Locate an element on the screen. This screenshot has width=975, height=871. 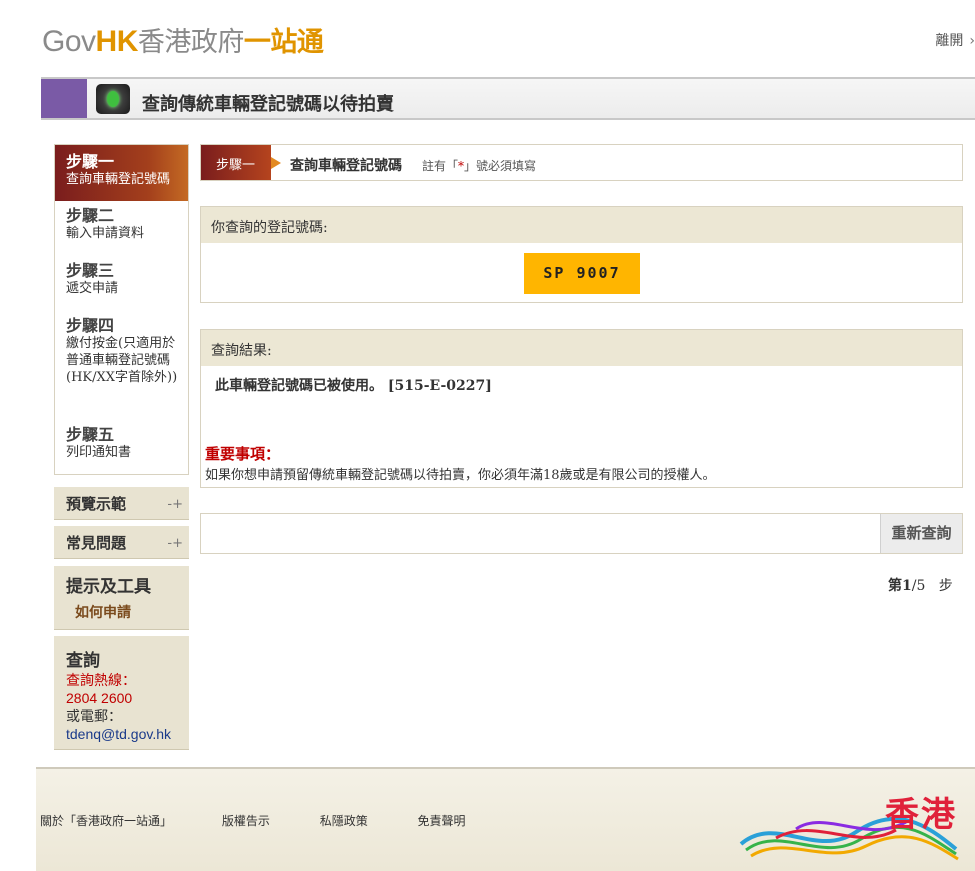
step-nav-item-5: 步驟五 列印通知書 is located at coordinates (121, 445).